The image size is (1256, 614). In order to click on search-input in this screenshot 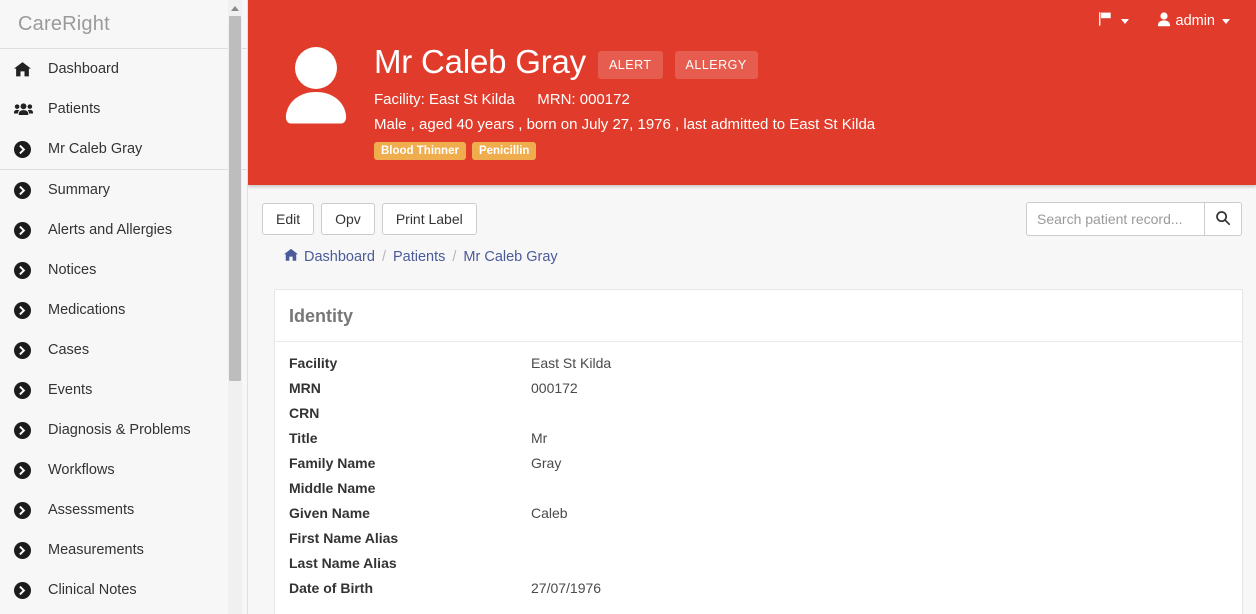, I will do `click(1115, 219)`.